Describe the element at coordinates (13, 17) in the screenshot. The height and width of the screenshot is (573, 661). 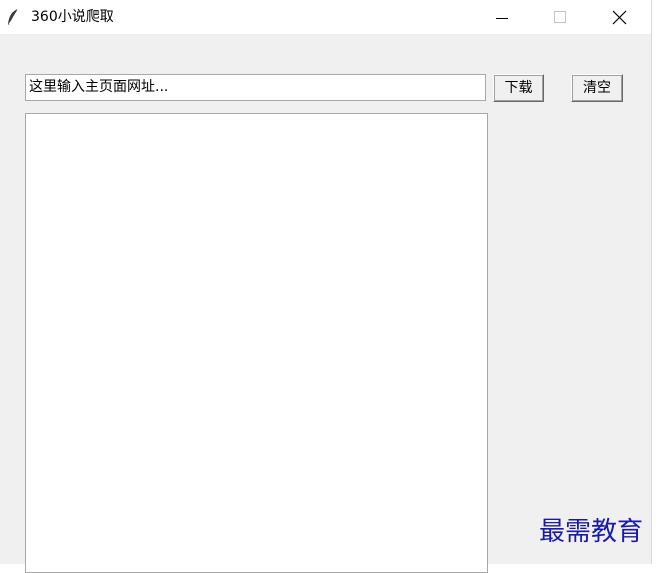
I see `feather-icon` at that location.